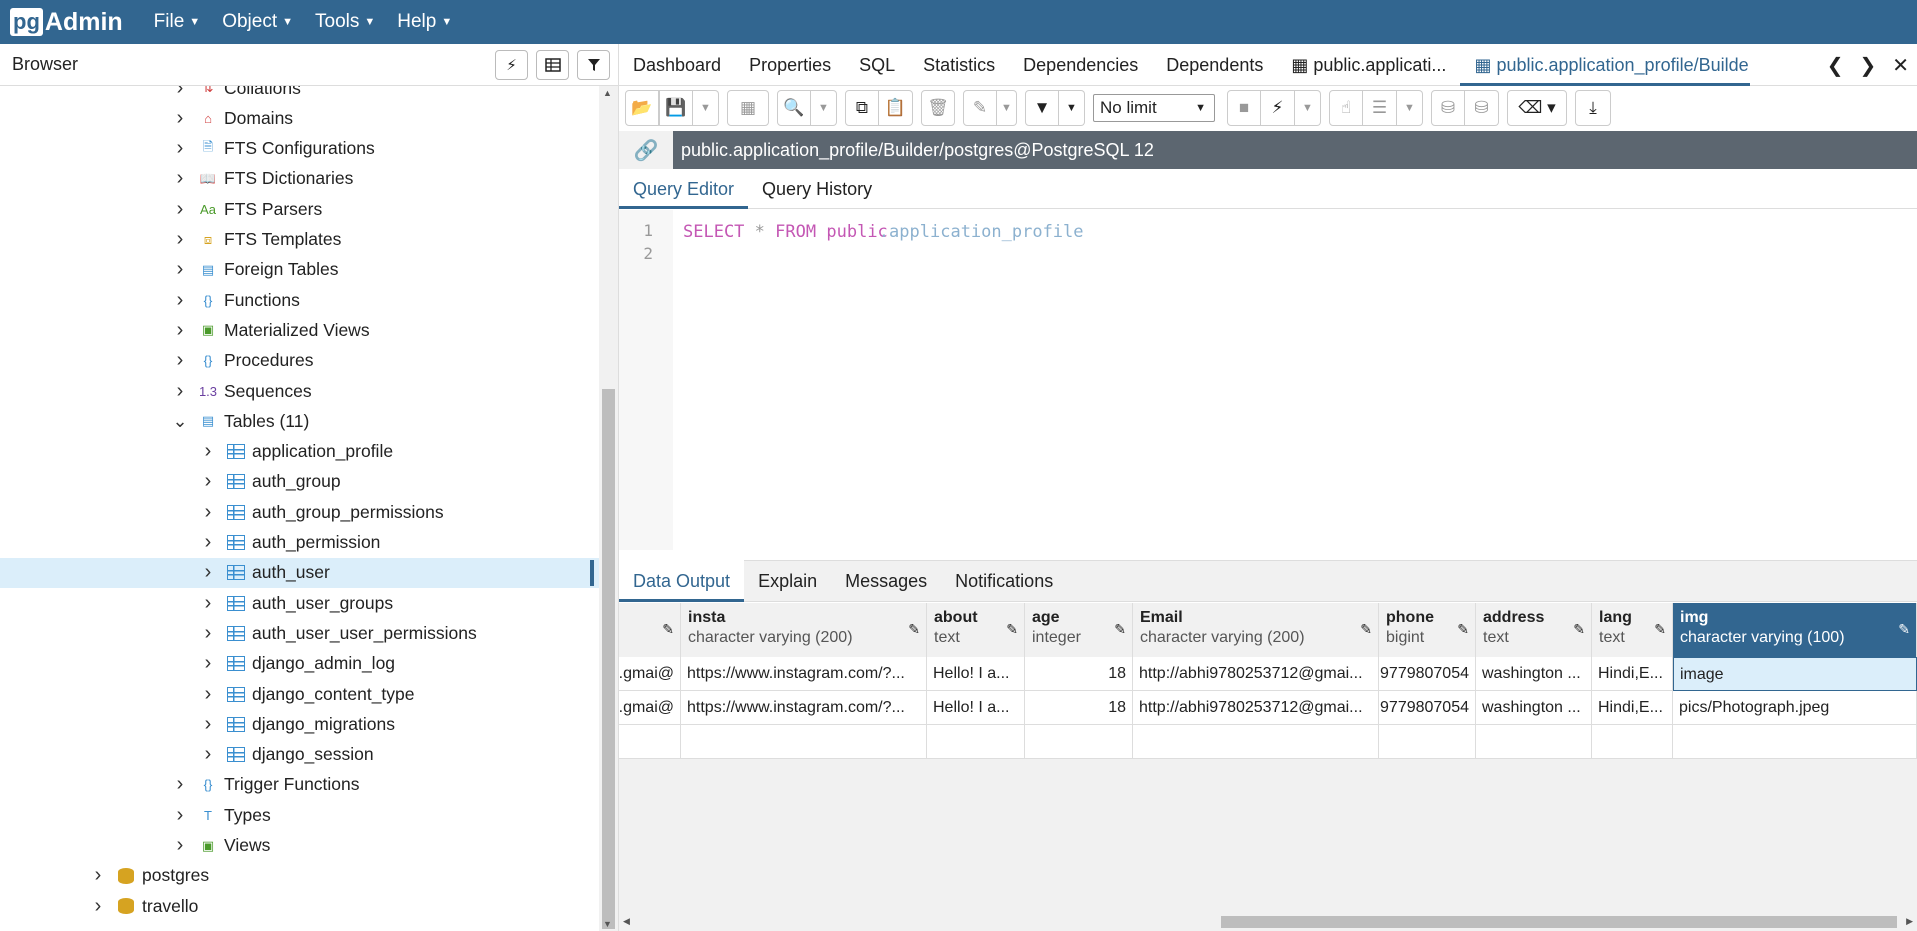 The image size is (1917, 931). I want to click on tree-node: › auth_user_groups, so click(300, 603).